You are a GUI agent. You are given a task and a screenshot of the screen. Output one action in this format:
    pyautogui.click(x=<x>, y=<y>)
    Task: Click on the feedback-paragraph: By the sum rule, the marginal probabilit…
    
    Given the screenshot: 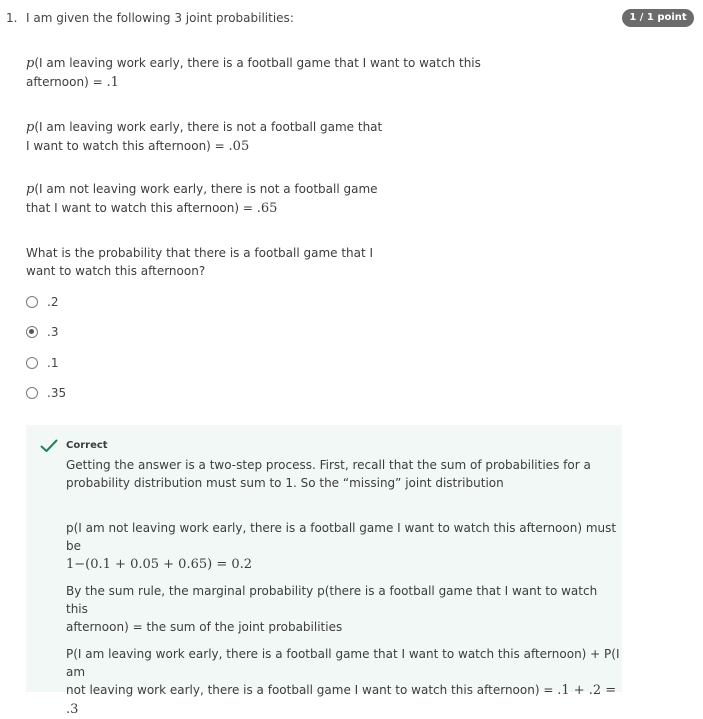 What is the action you would take?
    pyautogui.click(x=344, y=609)
    